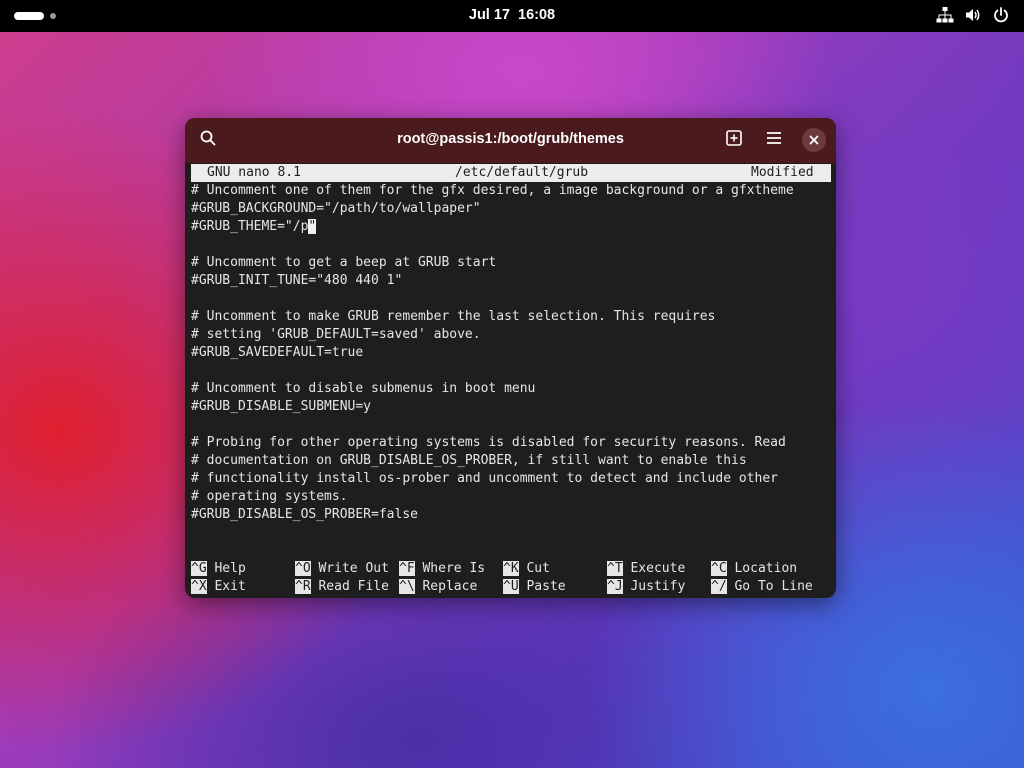  What do you see at coordinates (303, 568) in the screenshot?
I see `shortcut-key: ^O` at bounding box center [303, 568].